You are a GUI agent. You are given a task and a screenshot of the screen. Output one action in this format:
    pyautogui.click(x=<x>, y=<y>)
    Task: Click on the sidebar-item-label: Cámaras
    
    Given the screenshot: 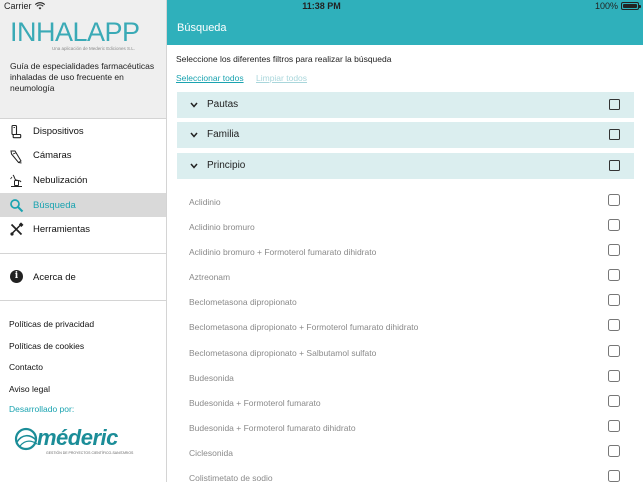 What is the action you would take?
    pyautogui.click(x=52, y=156)
    